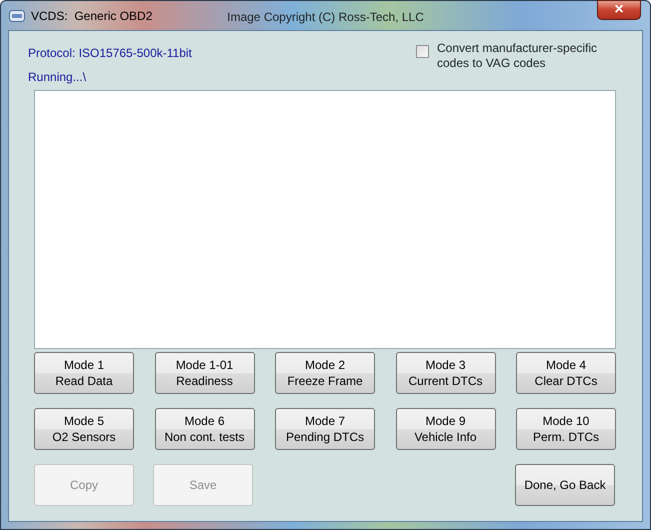  Describe the element at coordinates (565, 485) in the screenshot. I see `action-button: Done, Go Back` at that location.